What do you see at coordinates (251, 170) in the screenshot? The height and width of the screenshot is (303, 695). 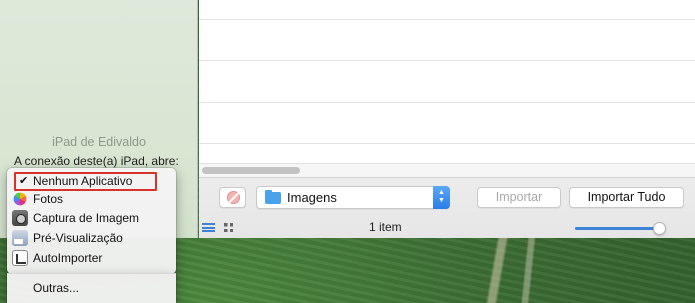 I see `scrollbar-thumb` at bounding box center [251, 170].